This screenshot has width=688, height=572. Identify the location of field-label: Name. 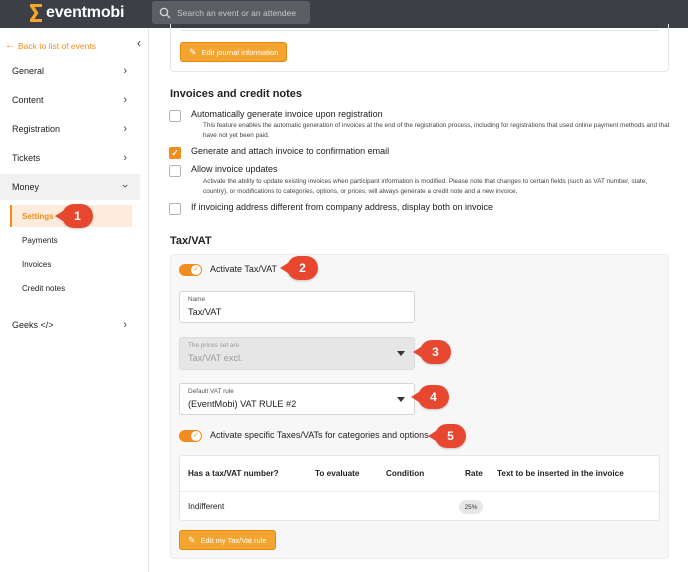
(197, 299).